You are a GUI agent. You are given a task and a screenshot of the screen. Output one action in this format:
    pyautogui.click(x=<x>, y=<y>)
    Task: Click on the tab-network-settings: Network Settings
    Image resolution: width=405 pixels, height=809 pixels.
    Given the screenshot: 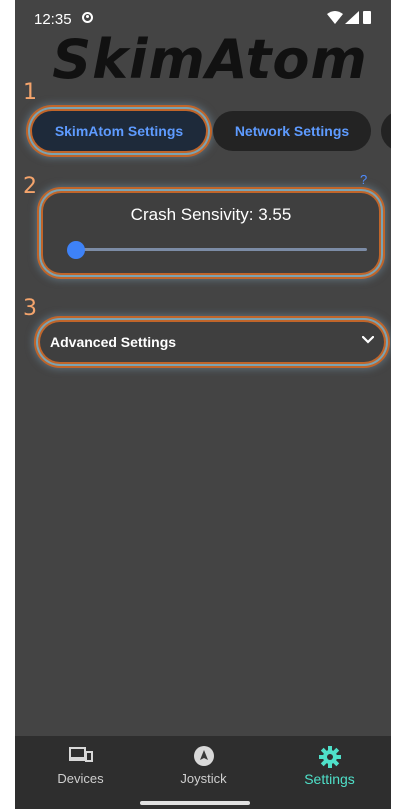 What is the action you would take?
    pyautogui.click(x=292, y=131)
    